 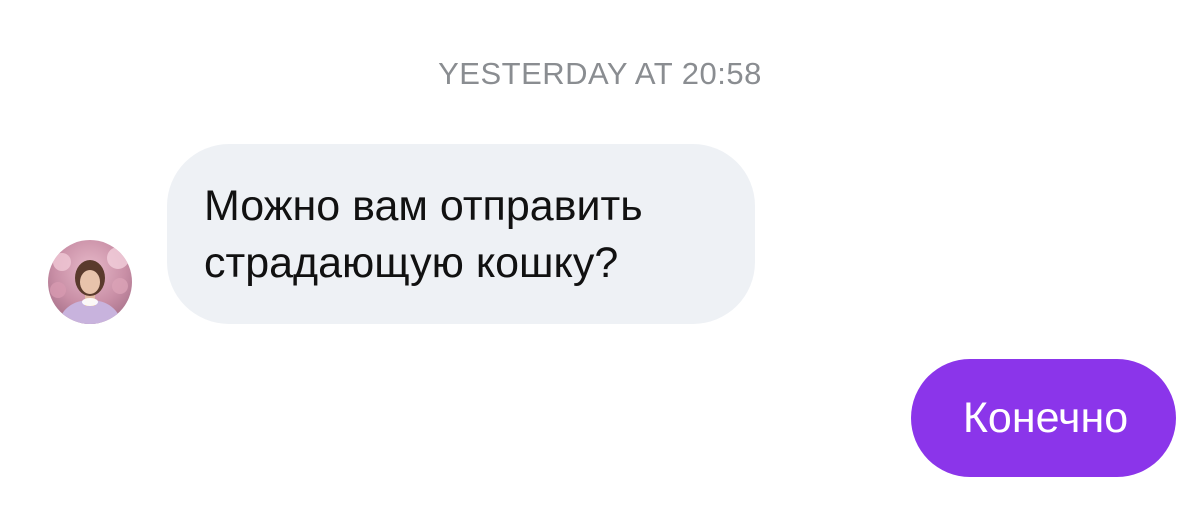 What do you see at coordinates (600, 73) in the screenshot?
I see `message-timestamp: YESTERDAY AT 20:58` at bounding box center [600, 73].